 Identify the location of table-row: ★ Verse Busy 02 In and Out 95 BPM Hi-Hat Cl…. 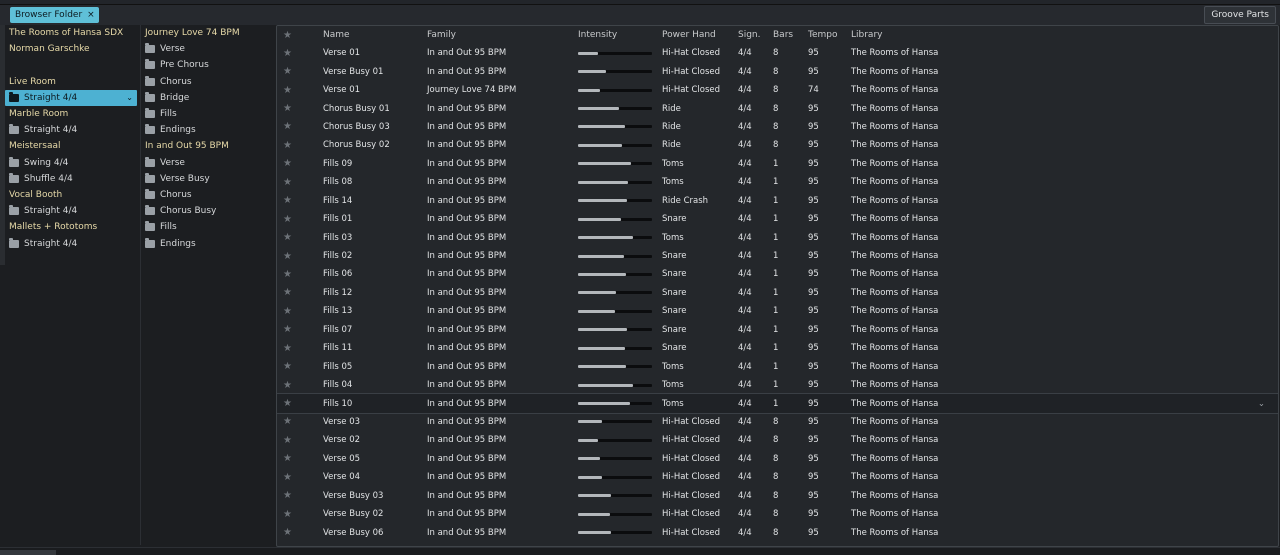
(777, 514).